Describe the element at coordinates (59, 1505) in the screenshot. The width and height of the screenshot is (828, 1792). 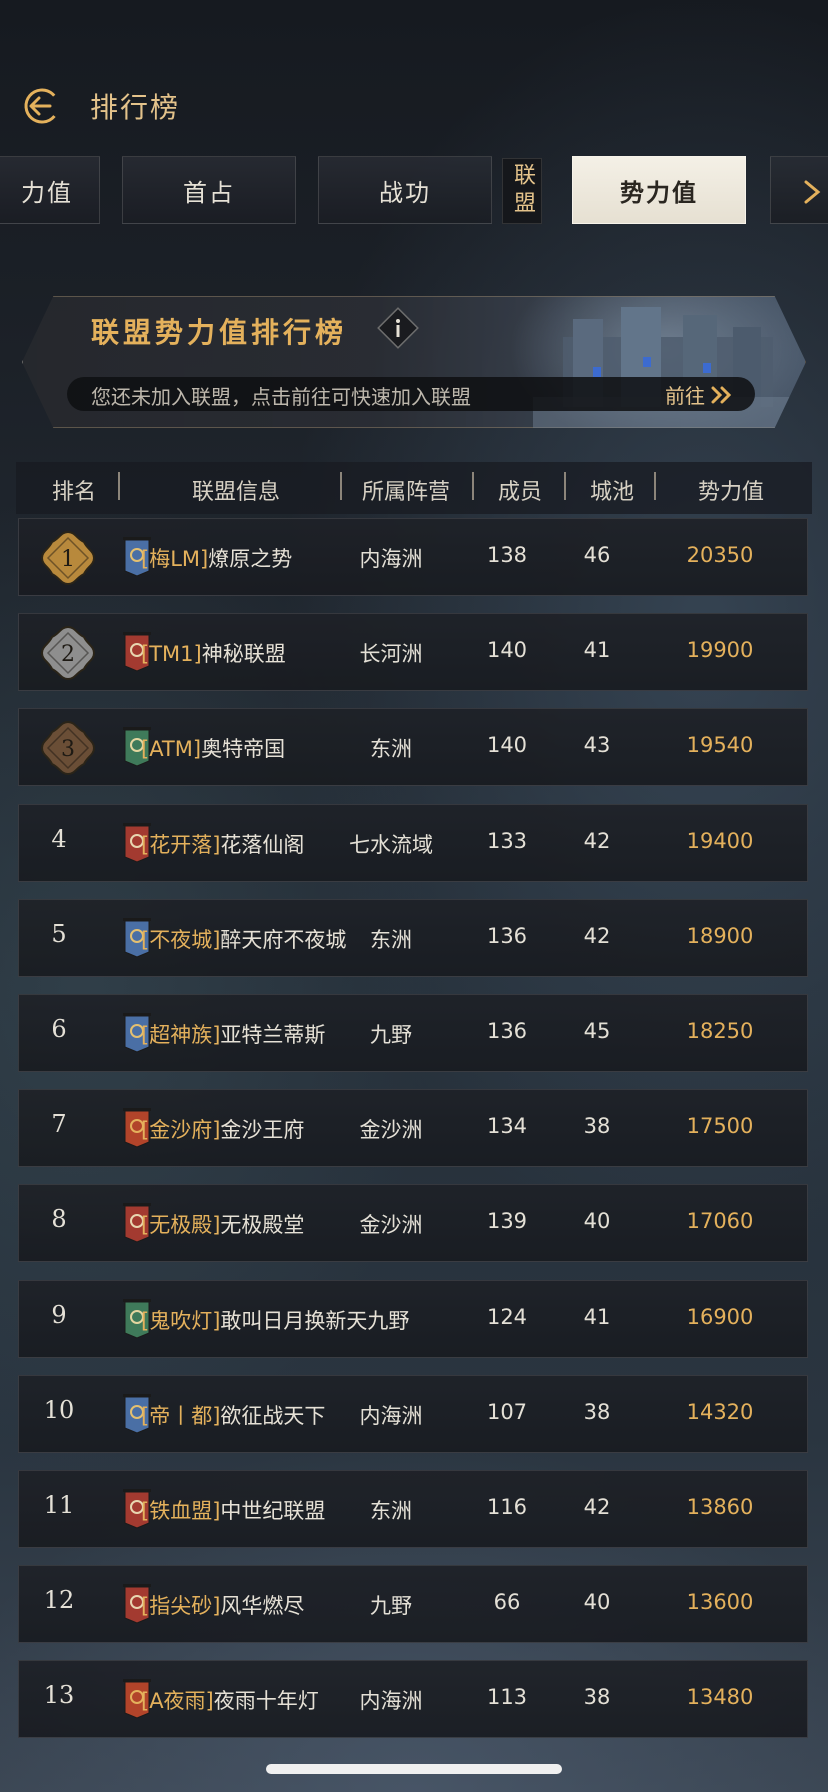
I see `rank-number: 11` at that location.